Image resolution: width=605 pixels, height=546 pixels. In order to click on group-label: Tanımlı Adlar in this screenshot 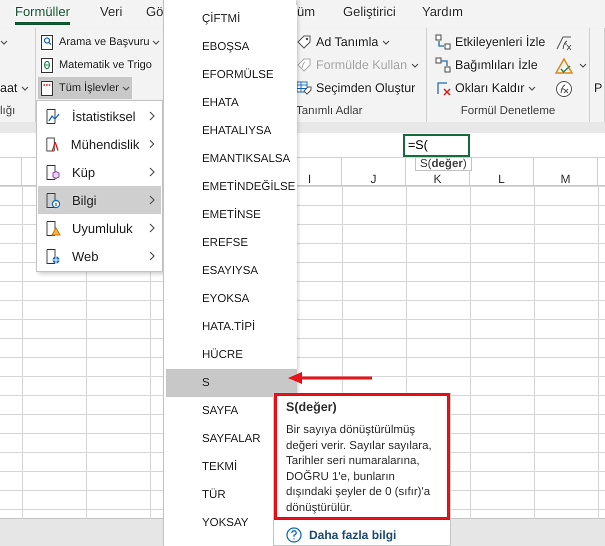, I will do `click(329, 111)`.